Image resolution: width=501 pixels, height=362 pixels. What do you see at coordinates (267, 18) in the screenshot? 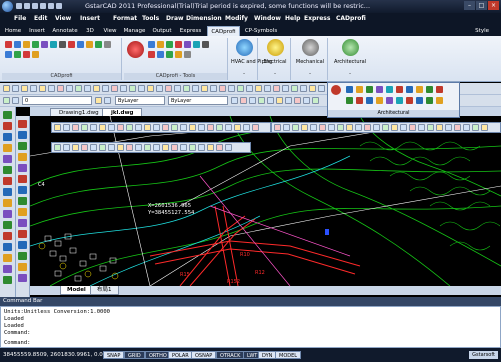
I see `menu-window: Window` at bounding box center [267, 18].